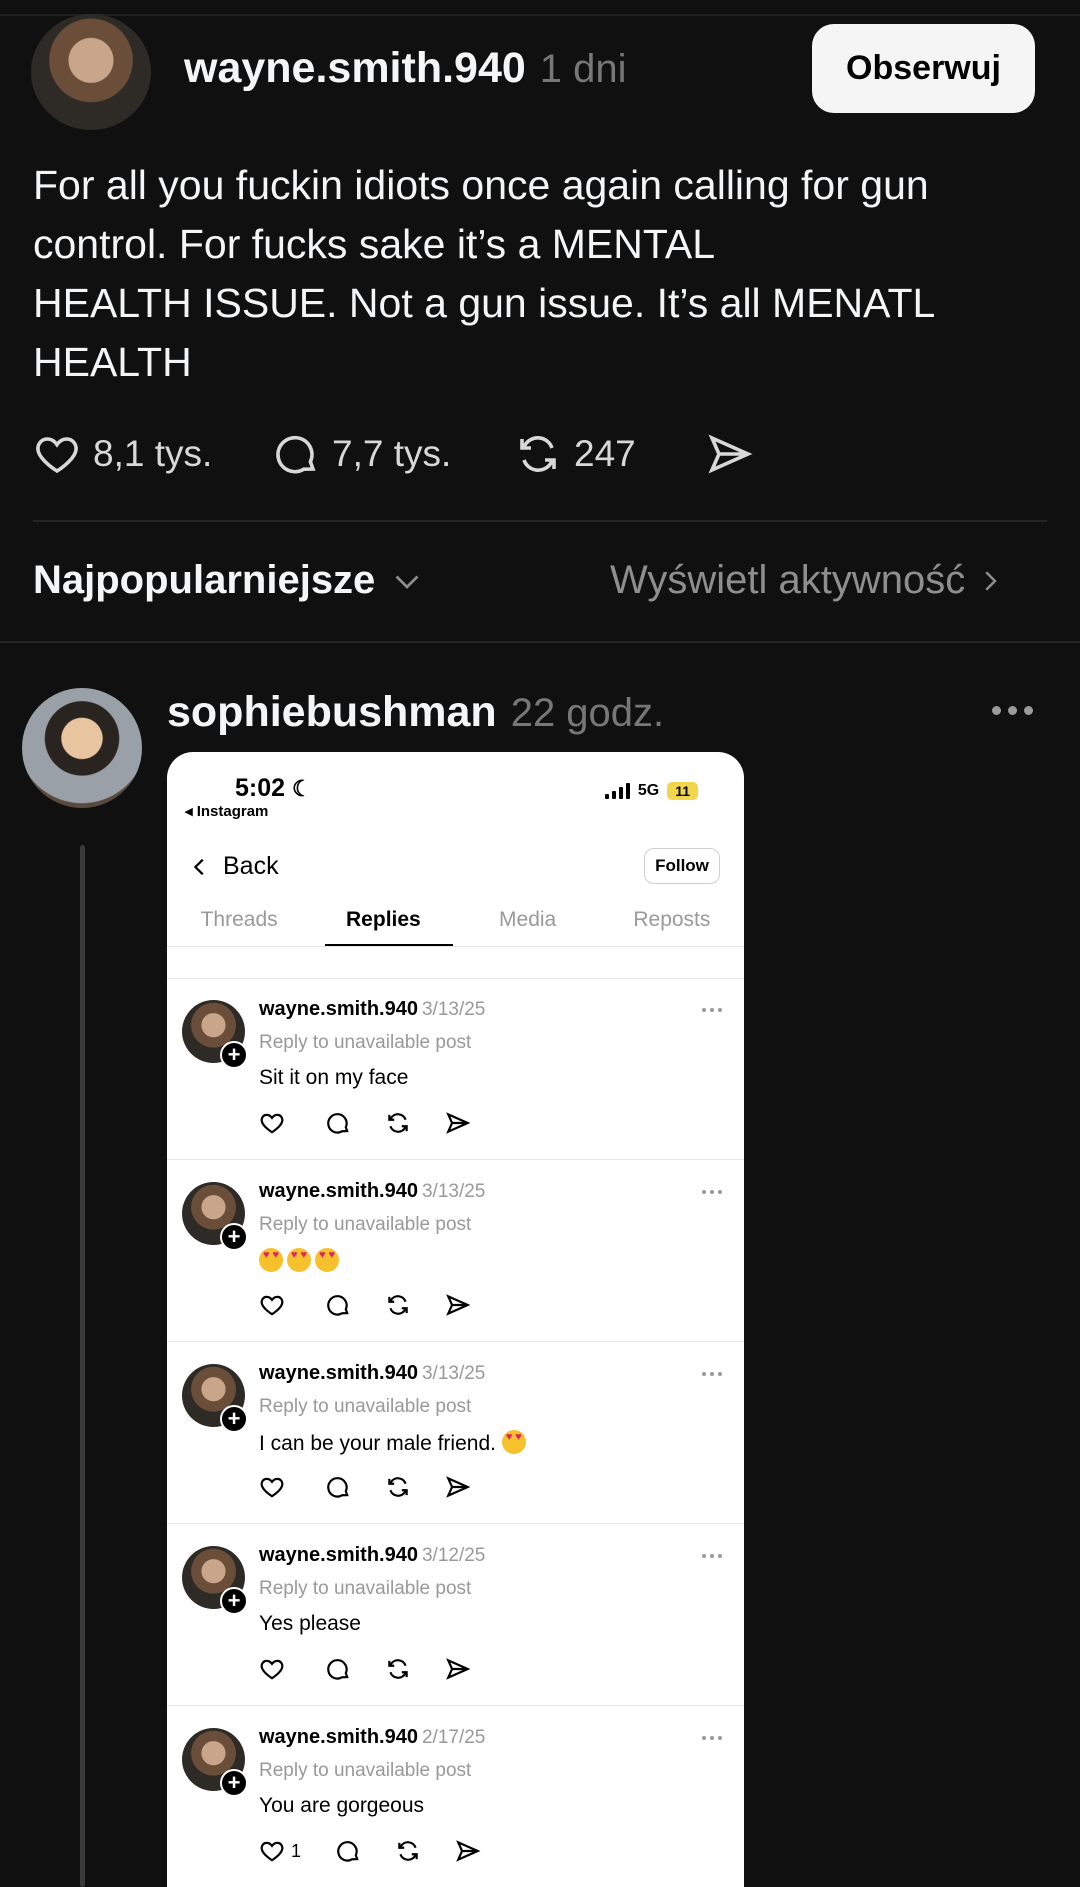 The width and height of the screenshot is (1080, 1887). I want to click on share-button, so click(730, 454).